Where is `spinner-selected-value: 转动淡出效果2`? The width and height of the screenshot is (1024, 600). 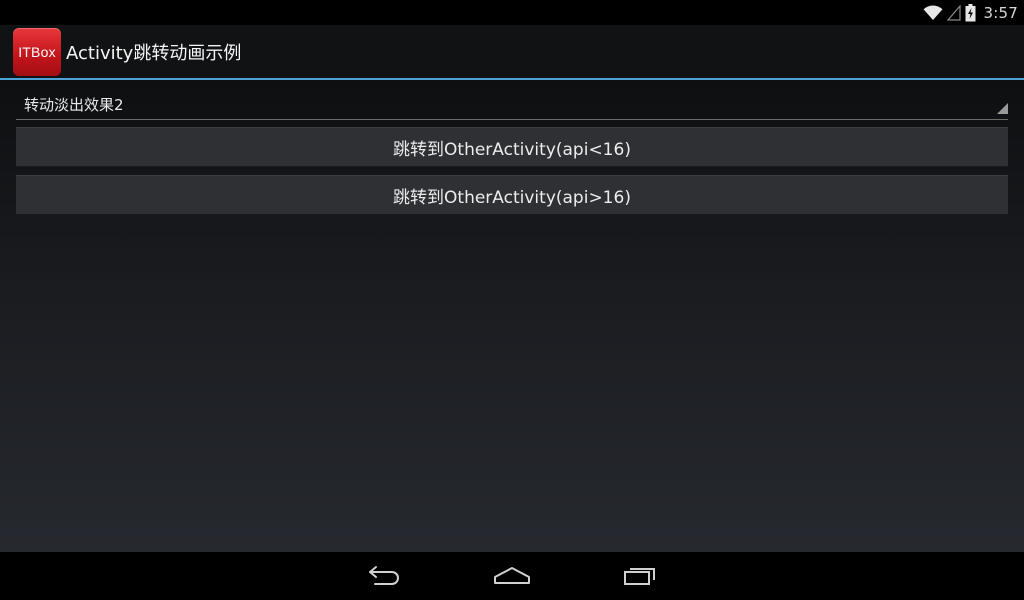
spinner-selected-value: 转动淡出效果2 is located at coordinates (74, 105).